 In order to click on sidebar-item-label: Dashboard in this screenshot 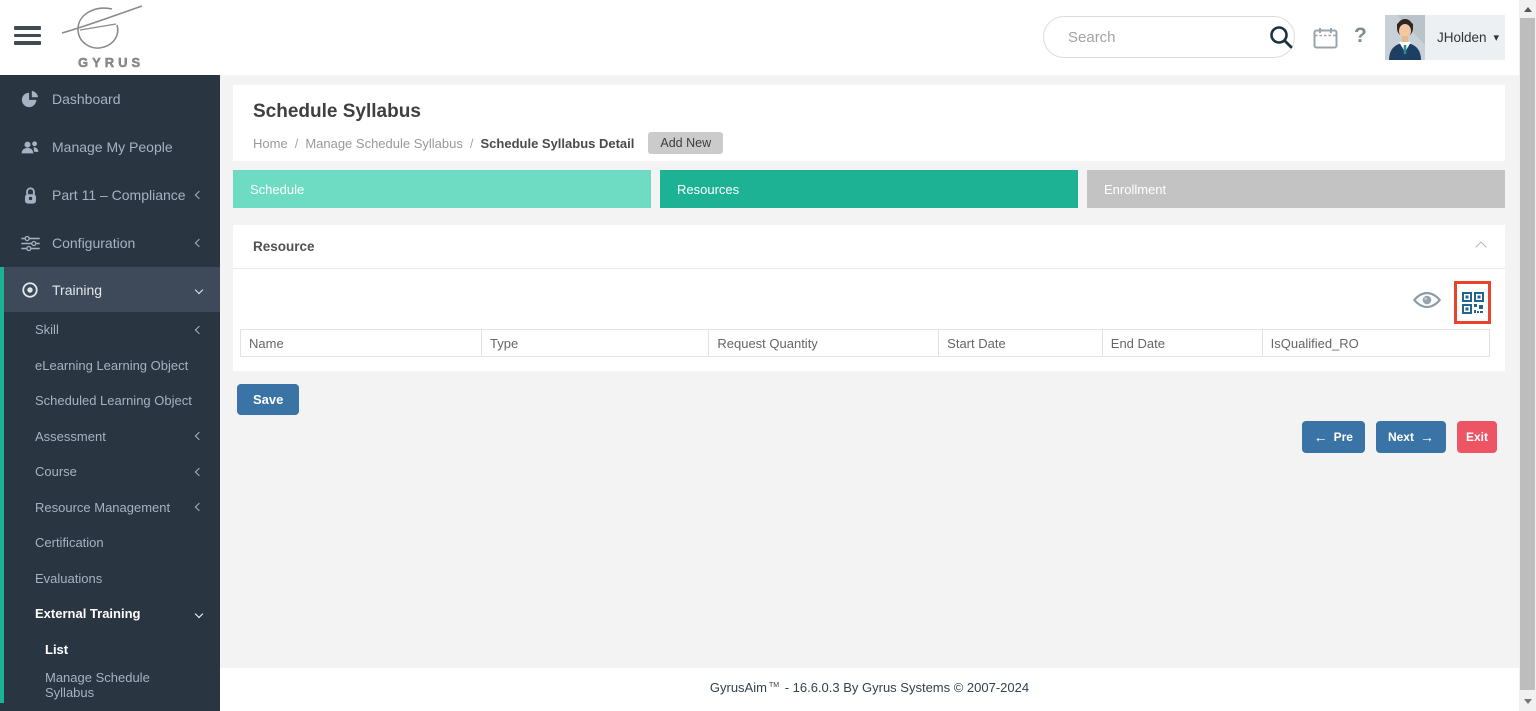, I will do `click(86, 99)`.